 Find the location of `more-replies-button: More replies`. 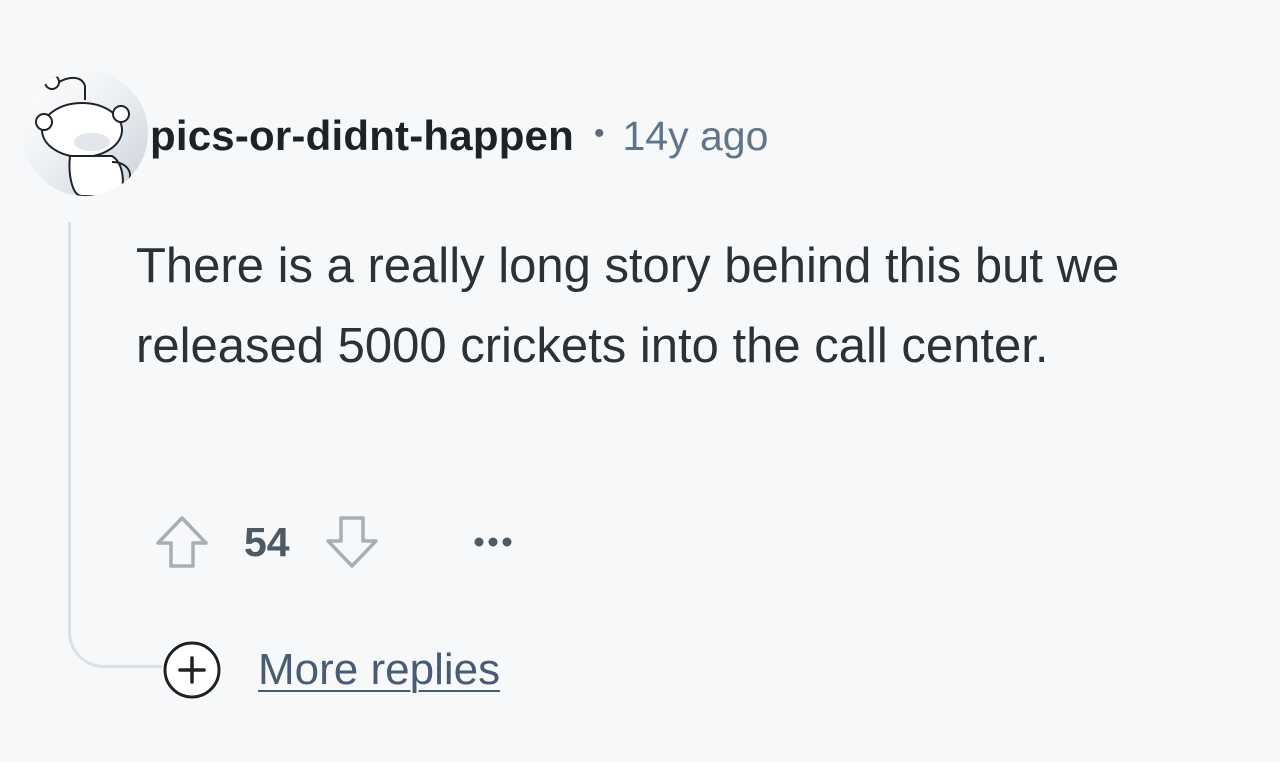

more-replies-button: More replies is located at coordinates (331, 670).